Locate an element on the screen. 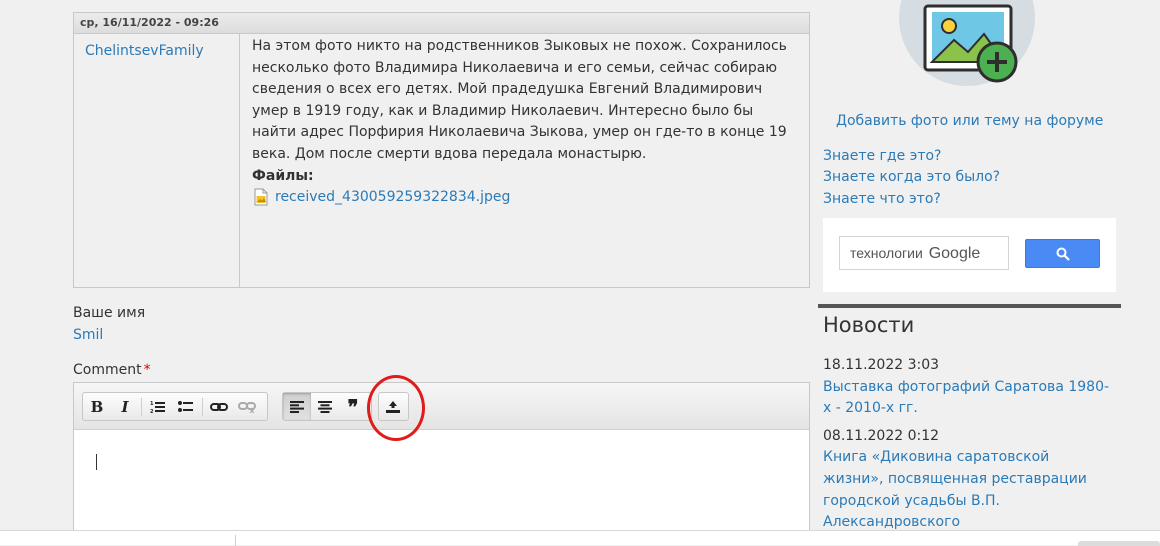  bulleted-list-button is located at coordinates (186, 406).